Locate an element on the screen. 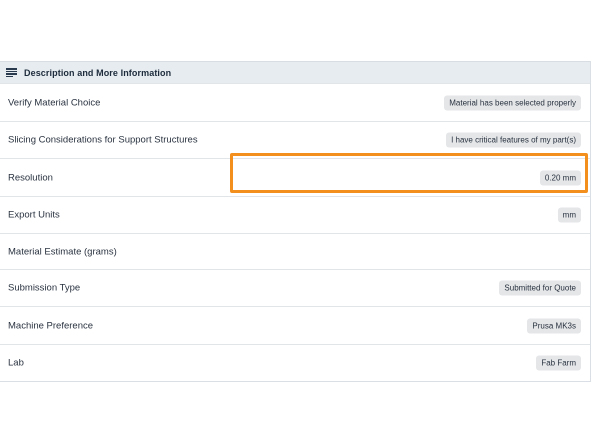 The height and width of the screenshot is (444, 592). field-value-badge: Material has been selected properly is located at coordinates (512, 102).